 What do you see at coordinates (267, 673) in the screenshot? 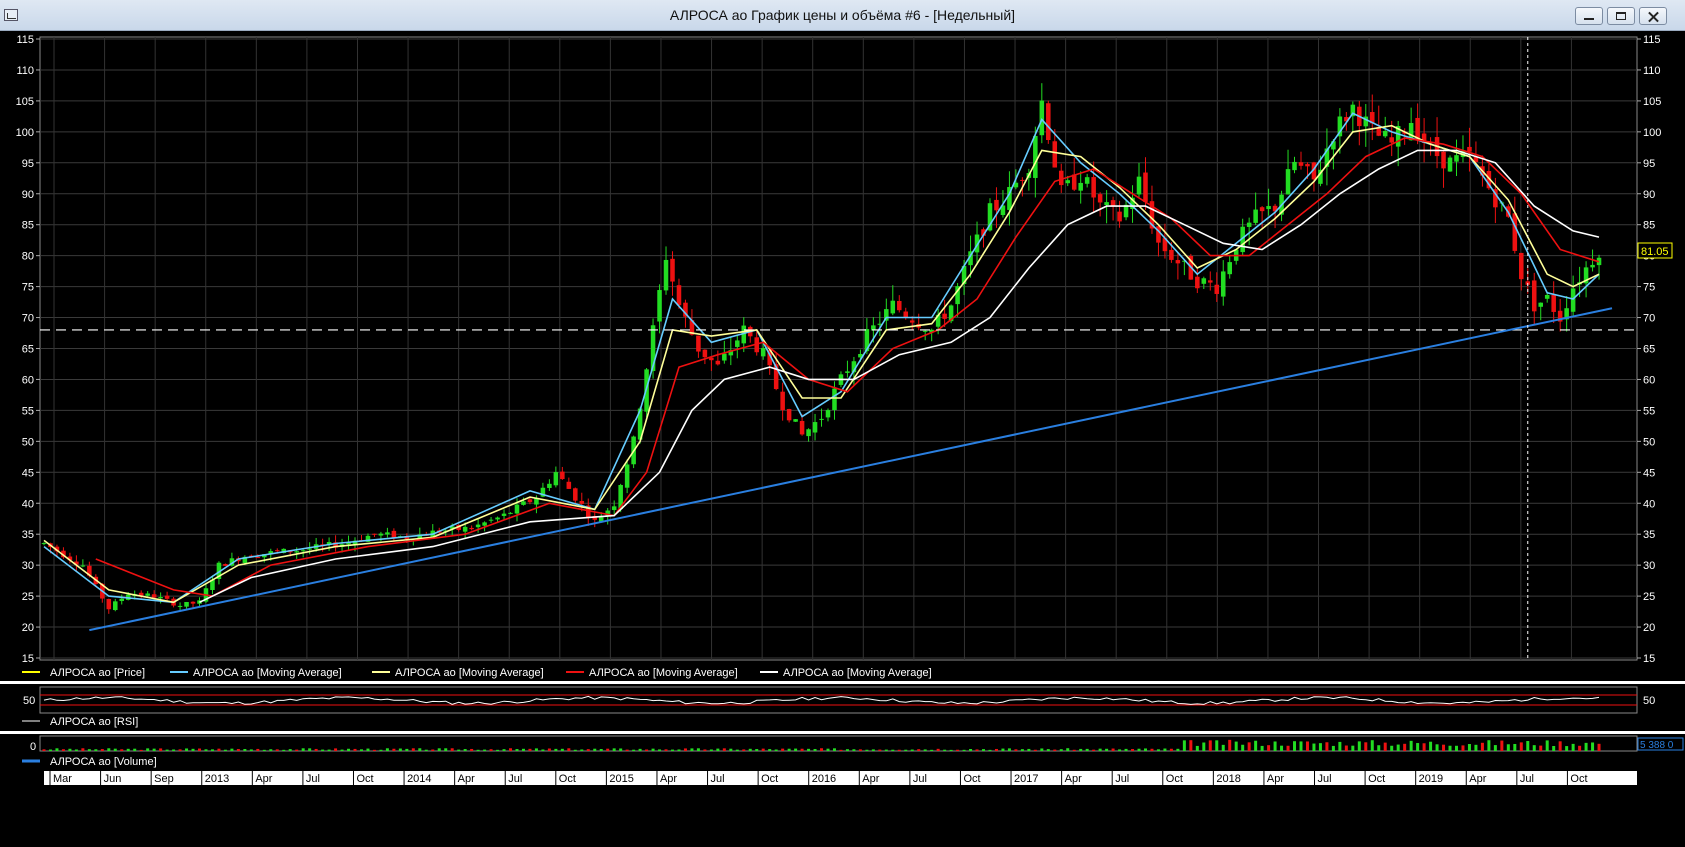
I see `legend-ma1: АЛРОСА ао [Moving Average]` at bounding box center [267, 673].